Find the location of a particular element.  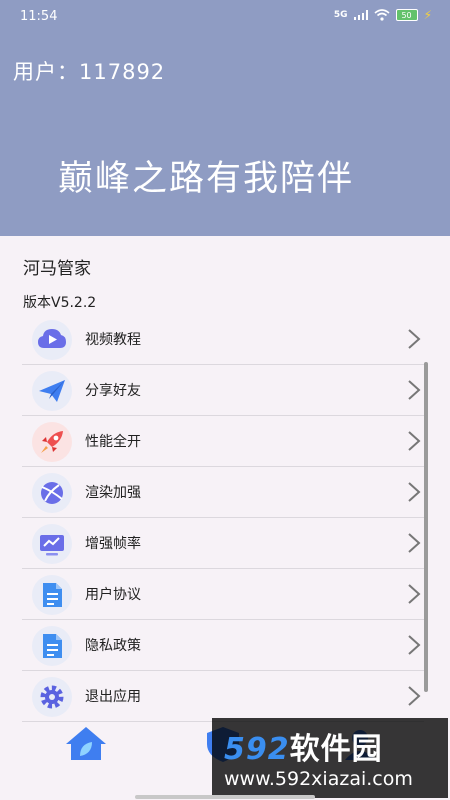

menu-item-label: 视频教程 is located at coordinates (113, 340).